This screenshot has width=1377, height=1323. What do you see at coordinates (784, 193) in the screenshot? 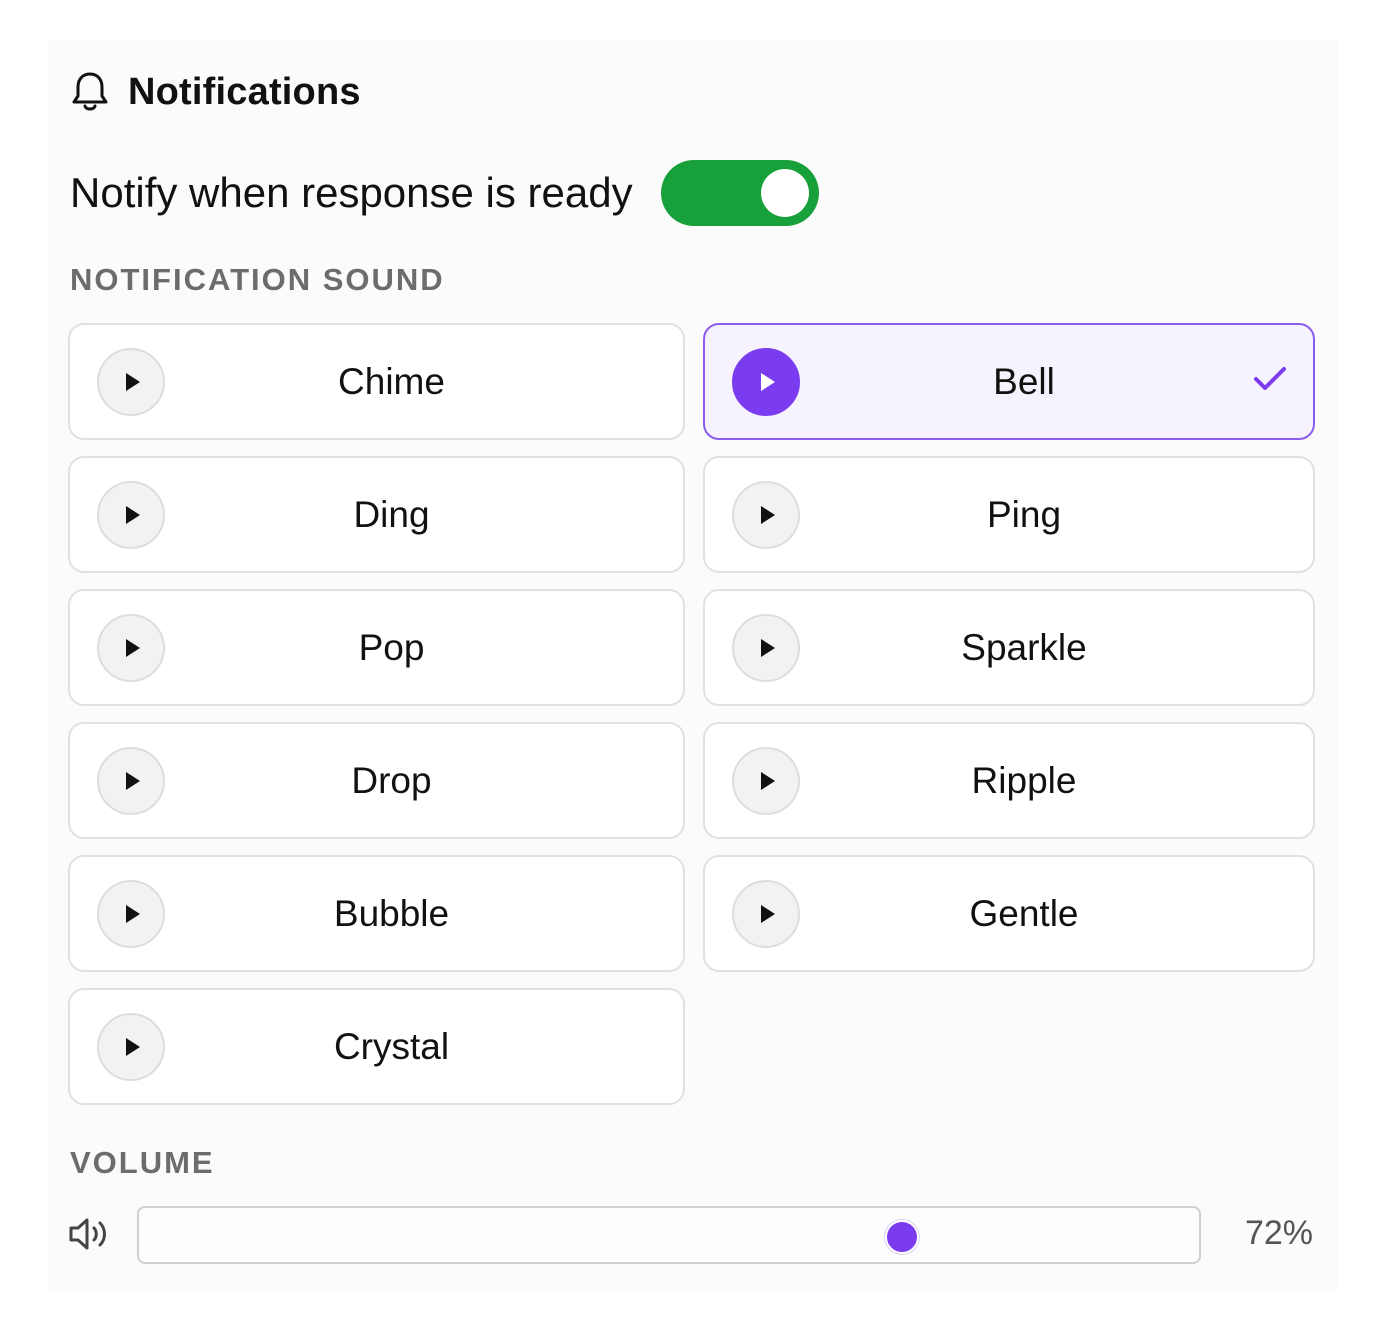
I see `toggle-knob` at bounding box center [784, 193].